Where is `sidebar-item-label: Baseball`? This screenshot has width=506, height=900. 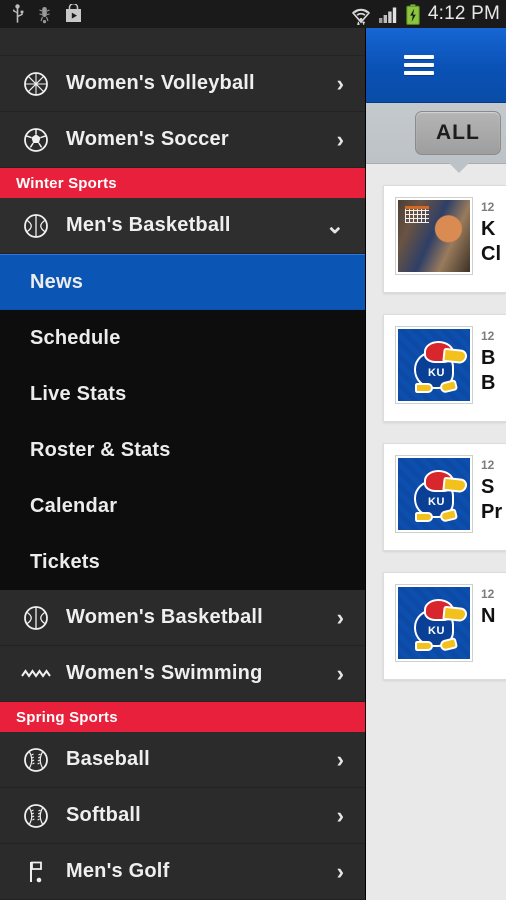 sidebar-item-label: Baseball is located at coordinates (108, 759).